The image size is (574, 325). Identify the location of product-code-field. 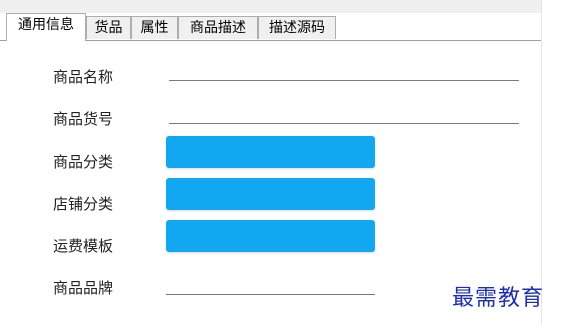
(344, 123).